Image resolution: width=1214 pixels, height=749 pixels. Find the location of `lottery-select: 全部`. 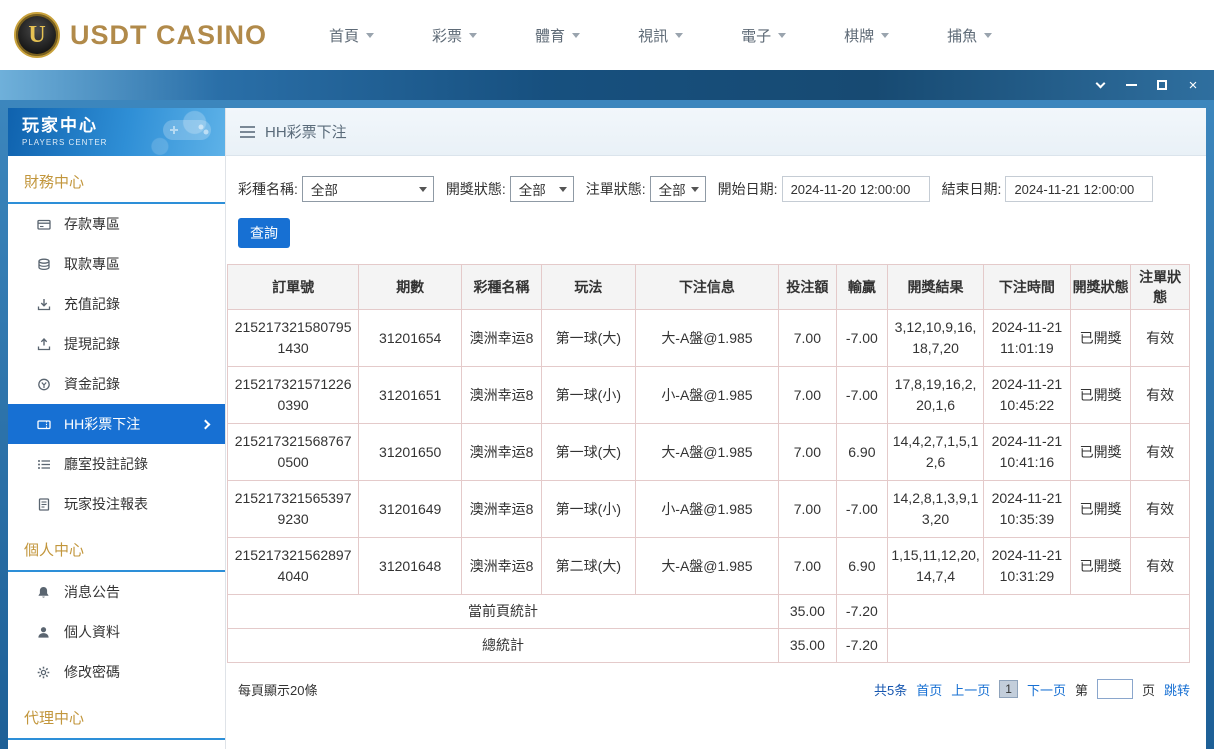

lottery-select: 全部 is located at coordinates (367, 189).